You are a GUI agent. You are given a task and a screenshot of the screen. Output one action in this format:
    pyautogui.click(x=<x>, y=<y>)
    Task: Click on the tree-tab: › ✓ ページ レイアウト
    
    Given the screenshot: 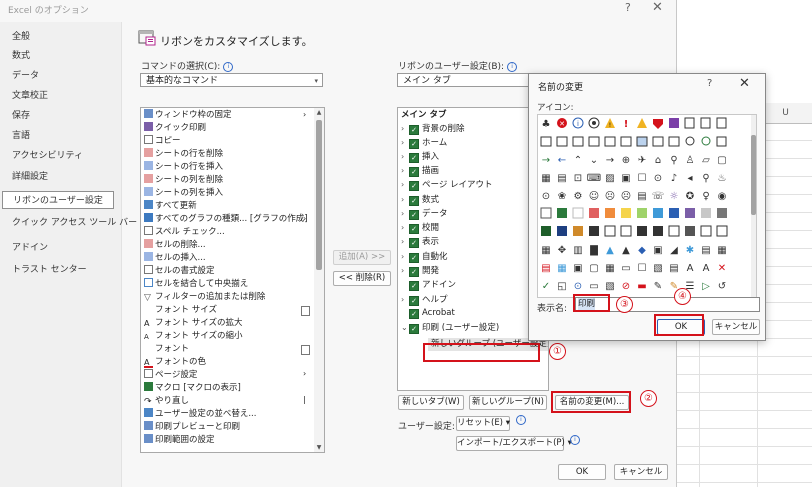 What is the action you would take?
    pyautogui.click(x=447, y=184)
    